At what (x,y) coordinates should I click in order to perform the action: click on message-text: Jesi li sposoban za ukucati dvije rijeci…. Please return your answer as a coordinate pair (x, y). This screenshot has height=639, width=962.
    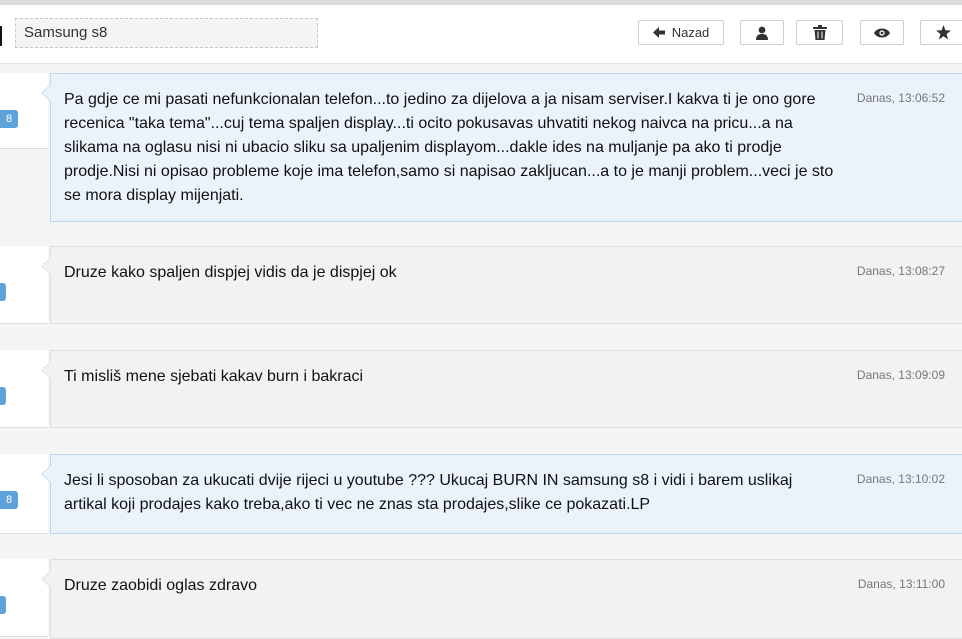
    Looking at the image, I should click on (428, 492).